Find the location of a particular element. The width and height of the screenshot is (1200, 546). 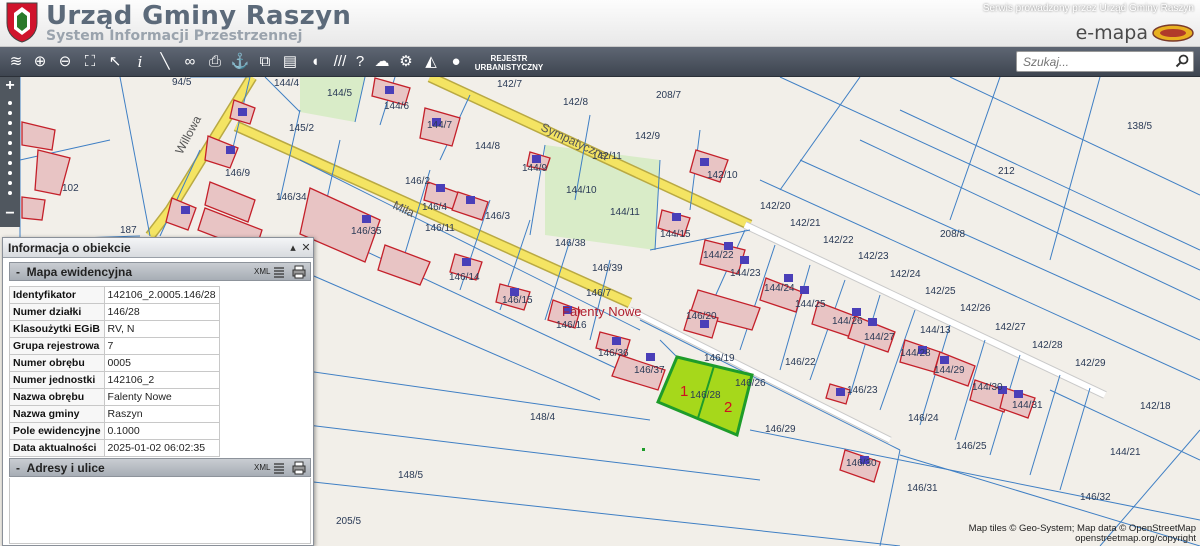

print-icon: ⎙ is located at coordinates (215, 62).